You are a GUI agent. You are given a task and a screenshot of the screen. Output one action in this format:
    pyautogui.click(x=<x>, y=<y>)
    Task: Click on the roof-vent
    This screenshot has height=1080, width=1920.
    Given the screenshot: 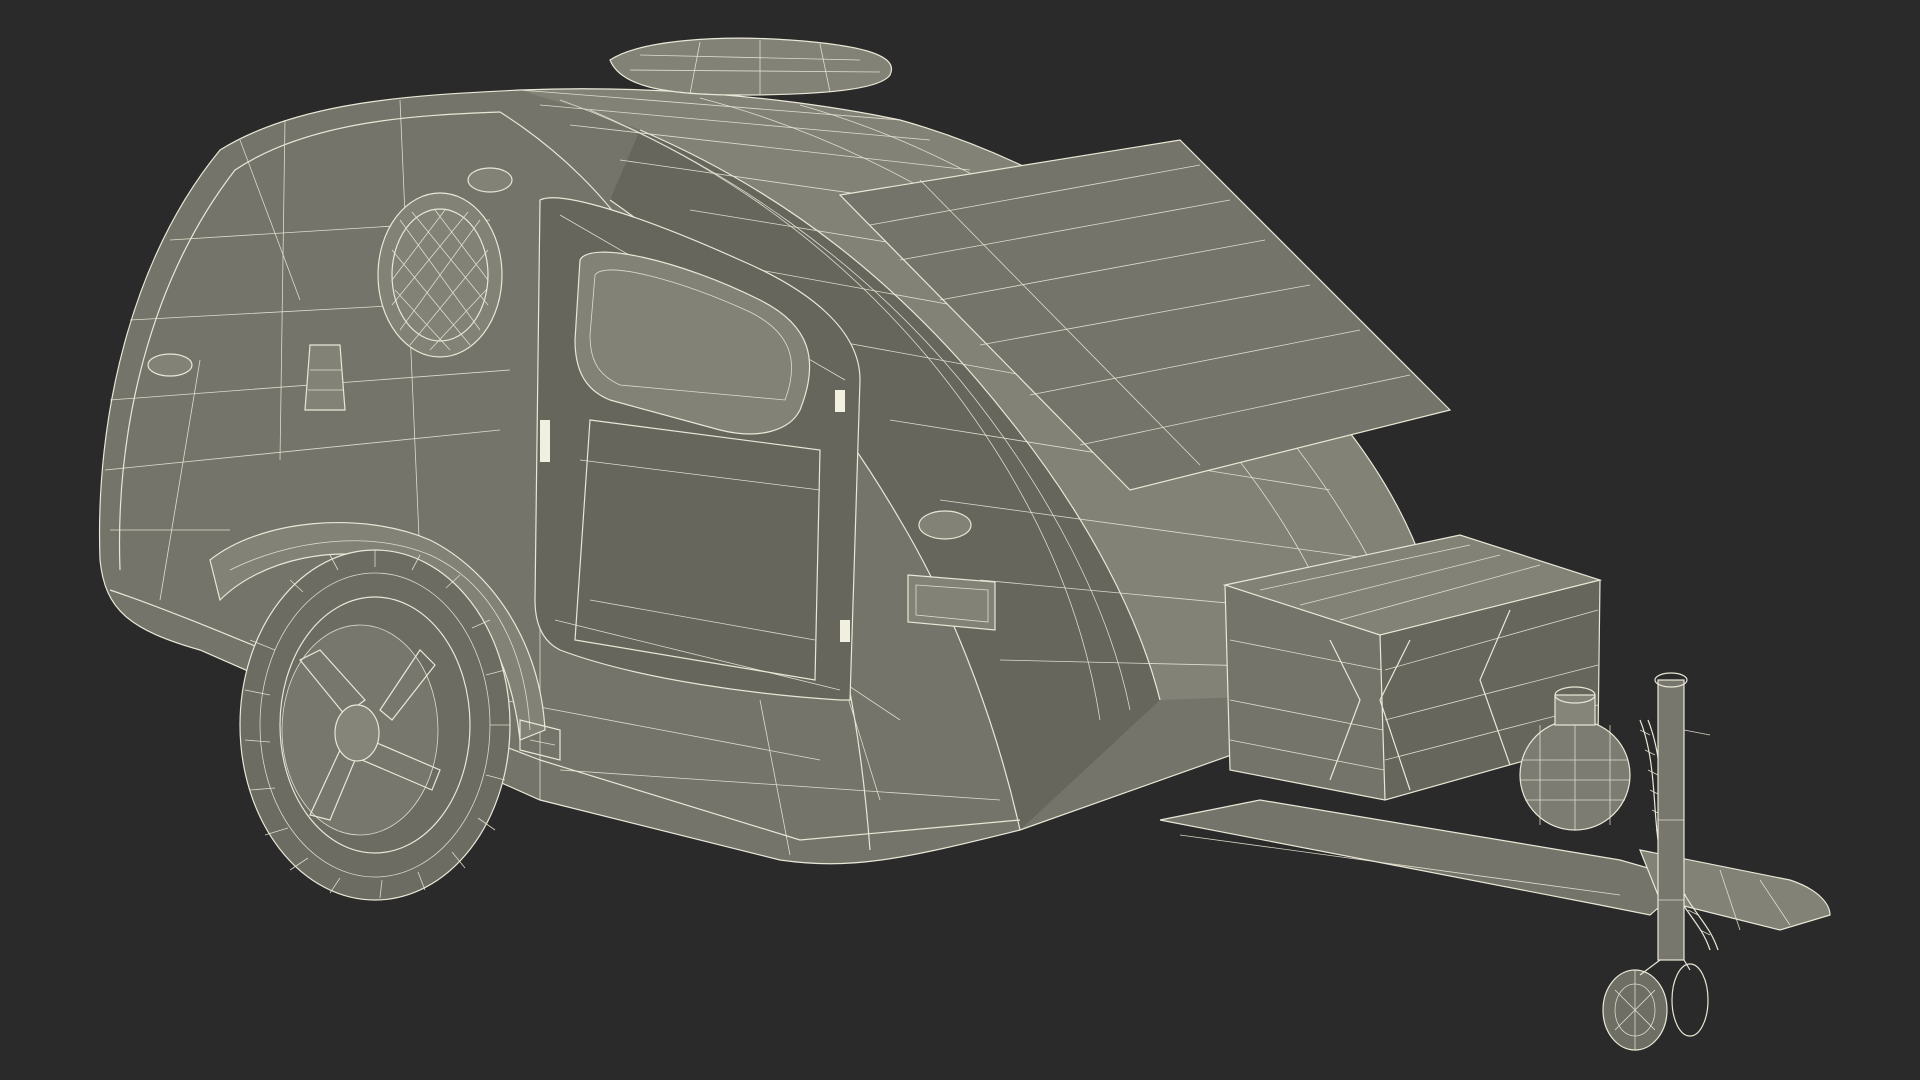 What is the action you would take?
    pyautogui.click(x=751, y=66)
    